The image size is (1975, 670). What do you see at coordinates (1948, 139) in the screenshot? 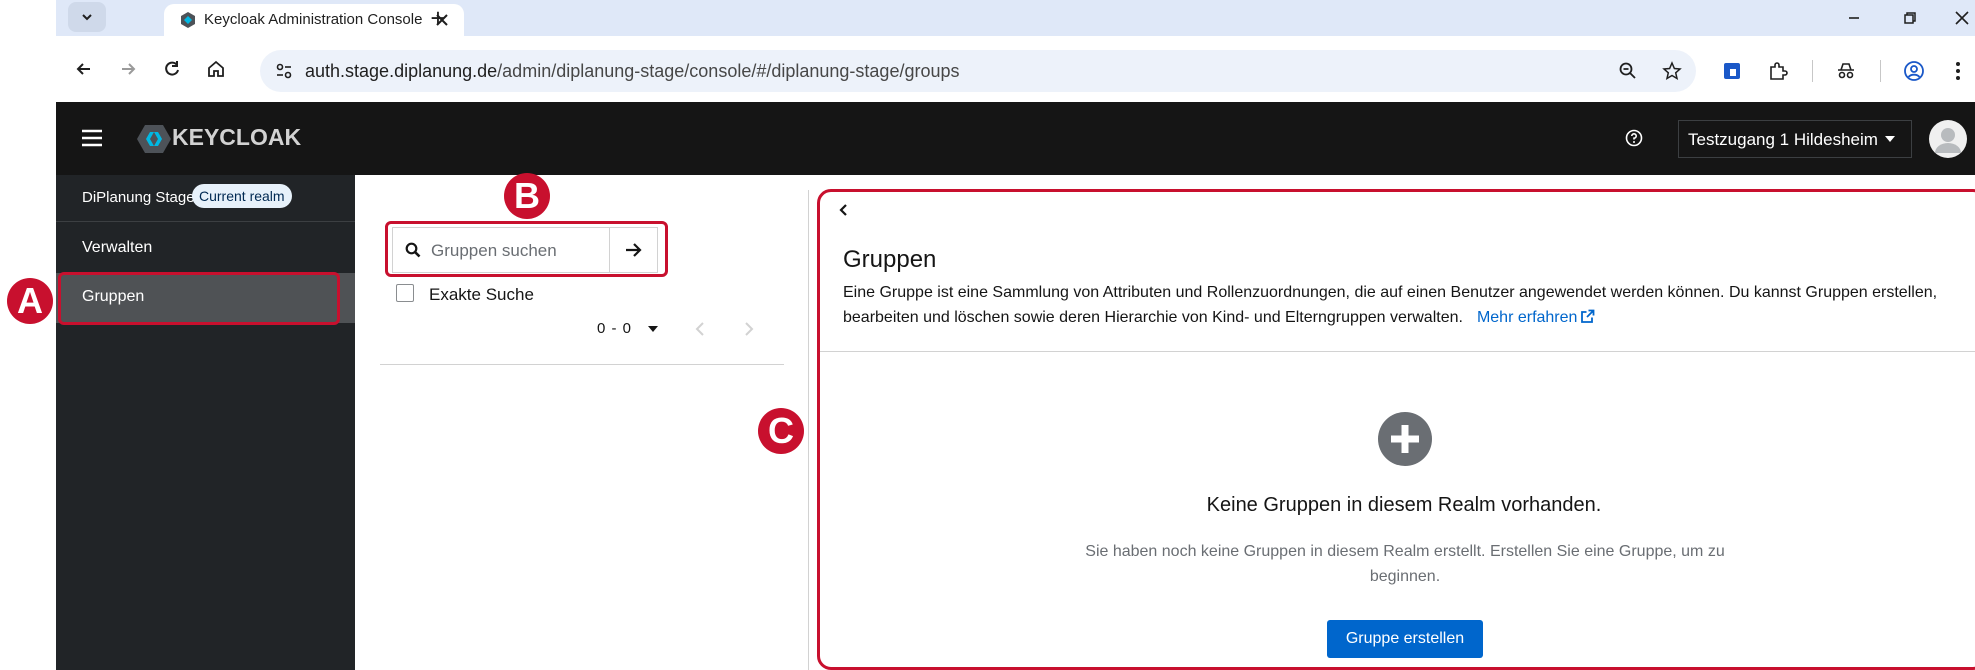
I see `avatar-icon` at bounding box center [1948, 139].